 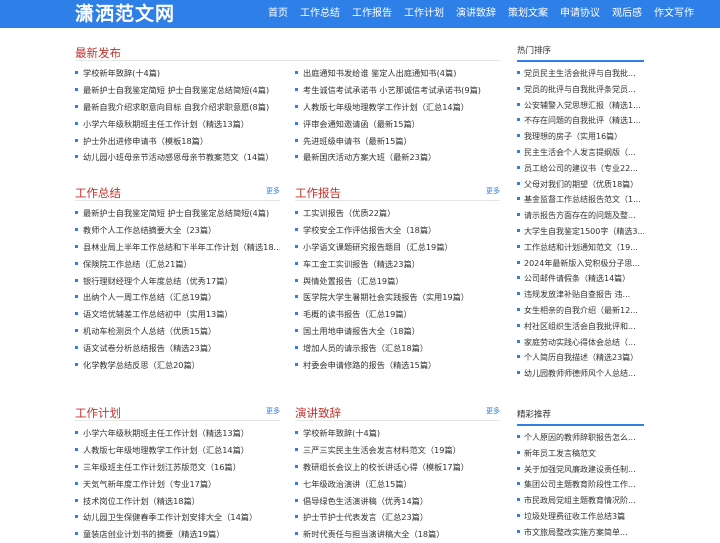 What do you see at coordinates (154, 534) in the screenshot?
I see `work-plan-item-label: 童装店创业计划书的摘要（精选19篇）` at bounding box center [154, 534].